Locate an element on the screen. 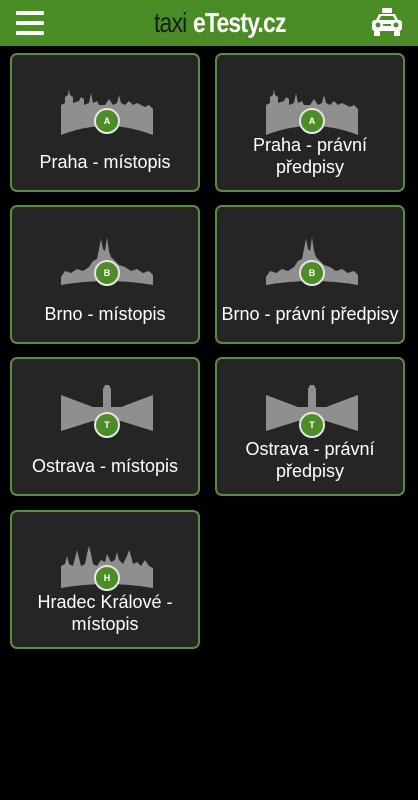 Image resolution: width=418 pixels, height=800 pixels. app-header: taxi eTesty.cz is located at coordinates (209, 23).